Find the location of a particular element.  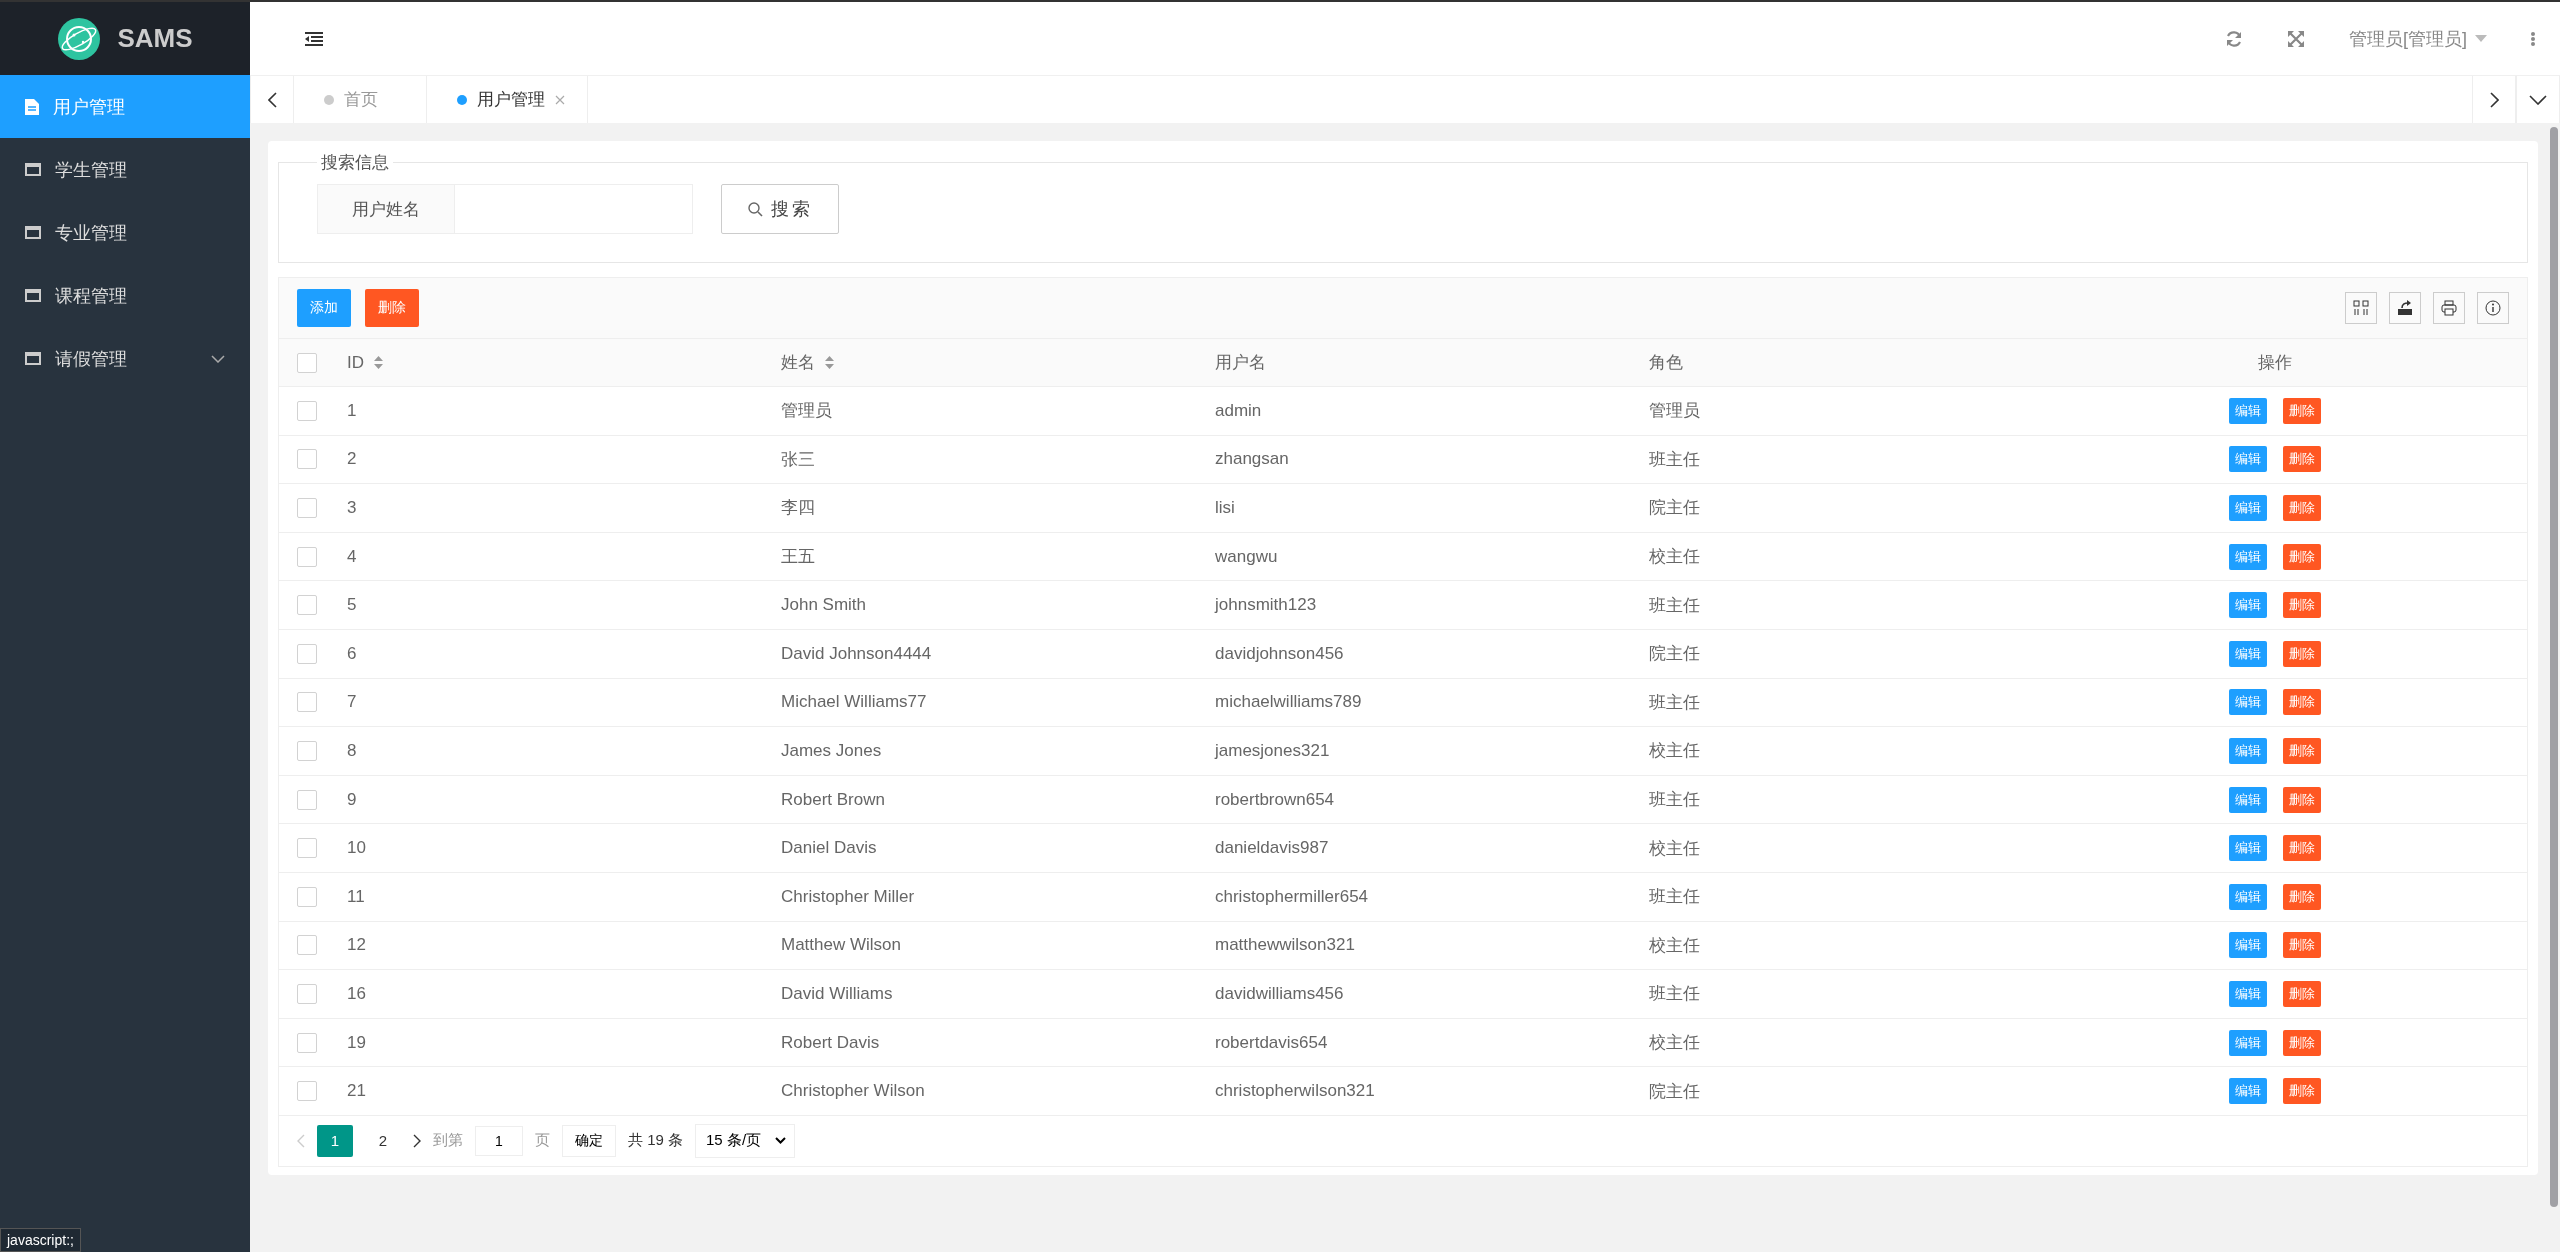

table-cell: 19 is located at coordinates (356, 1042).